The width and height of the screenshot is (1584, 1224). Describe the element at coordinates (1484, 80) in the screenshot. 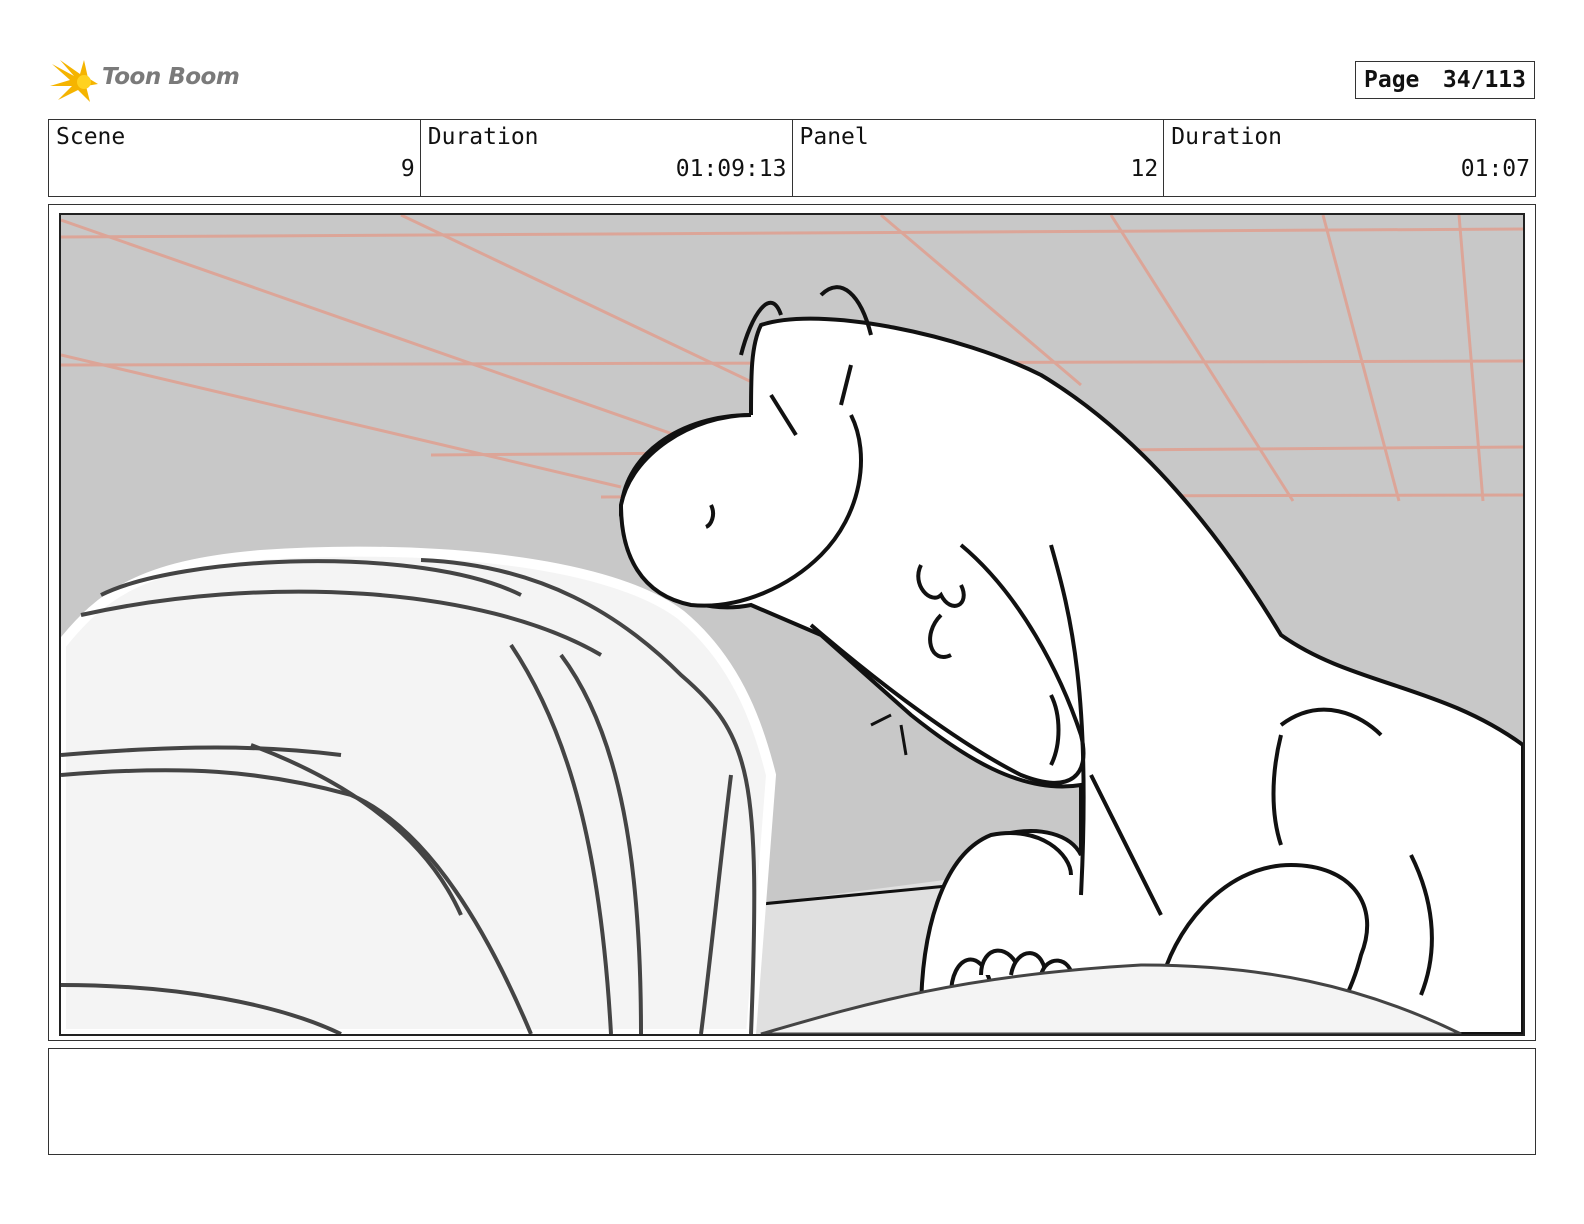

I see `page-number: 34/113` at that location.